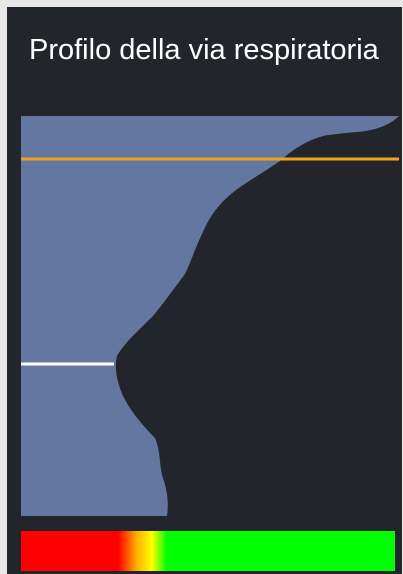 The width and height of the screenshot is (403, 574). I want to click on color-scale-bar, so click(208, 551).